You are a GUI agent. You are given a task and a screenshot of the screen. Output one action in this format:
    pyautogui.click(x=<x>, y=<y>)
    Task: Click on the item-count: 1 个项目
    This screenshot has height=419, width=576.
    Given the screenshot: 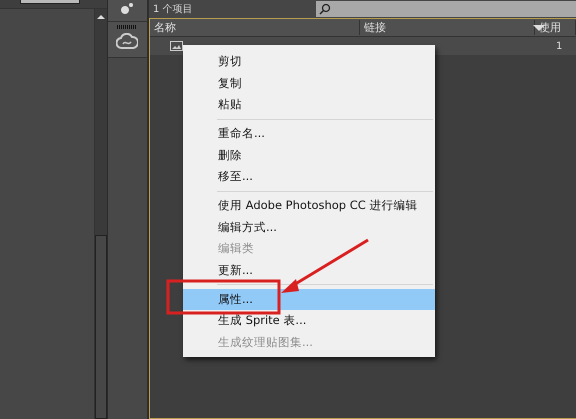 What is the action you would take?
    pyautogui.click(x=173, y=9)
    